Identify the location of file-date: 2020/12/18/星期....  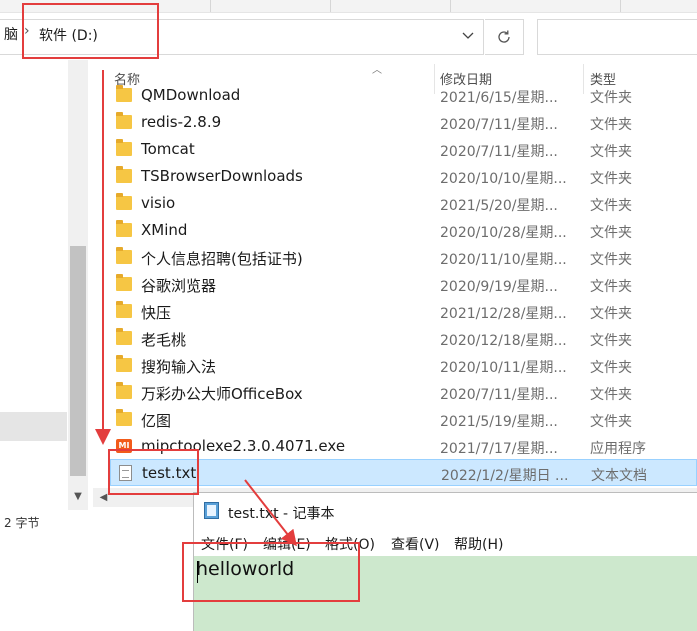
(503, 341).